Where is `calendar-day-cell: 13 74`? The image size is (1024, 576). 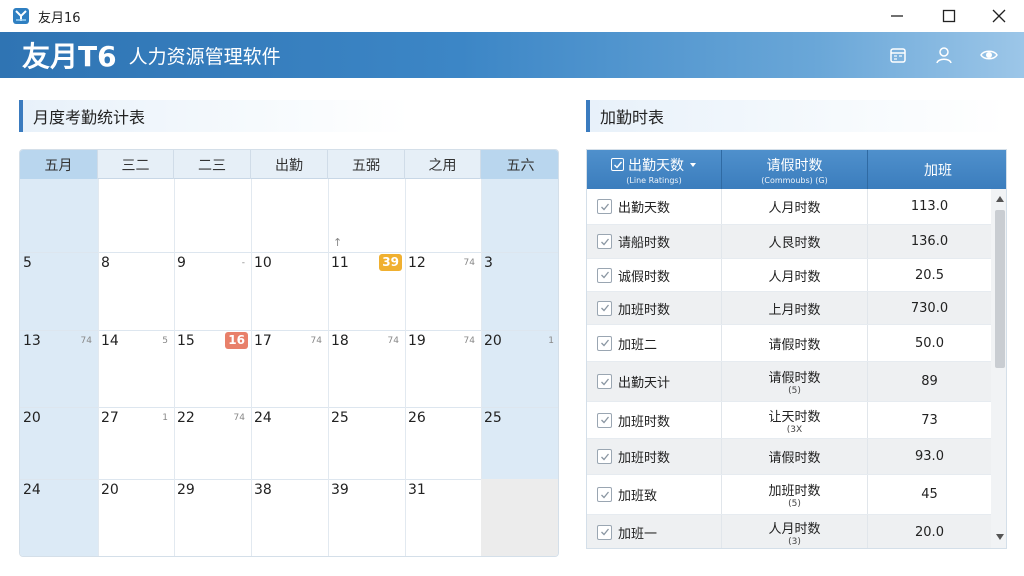
calendar-day-cell: 13 74 is located at coordinates (59, 368).